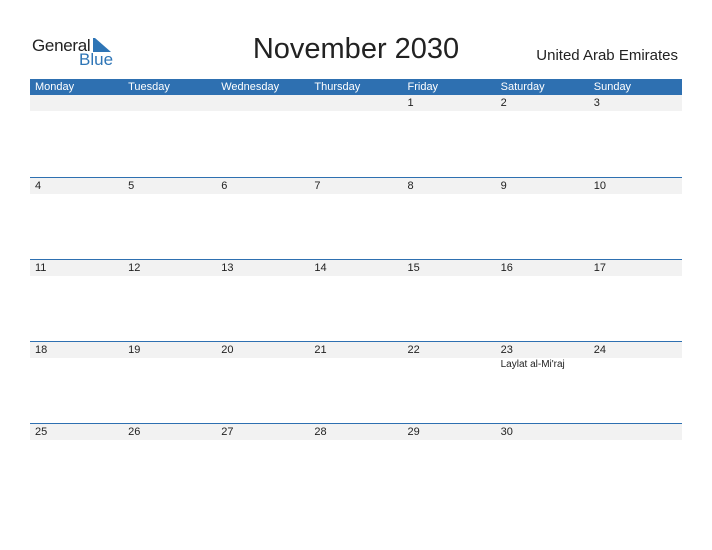 This screenshot has height=550, width=712. I want to click on day-number: 25, so click(41, 432).